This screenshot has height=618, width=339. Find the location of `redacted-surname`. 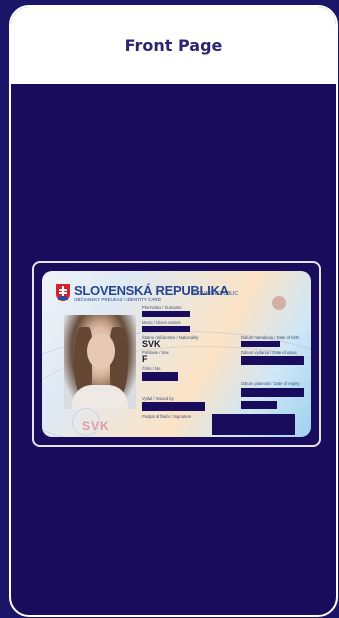

redacted-surname is located at coordinates (166, 314).